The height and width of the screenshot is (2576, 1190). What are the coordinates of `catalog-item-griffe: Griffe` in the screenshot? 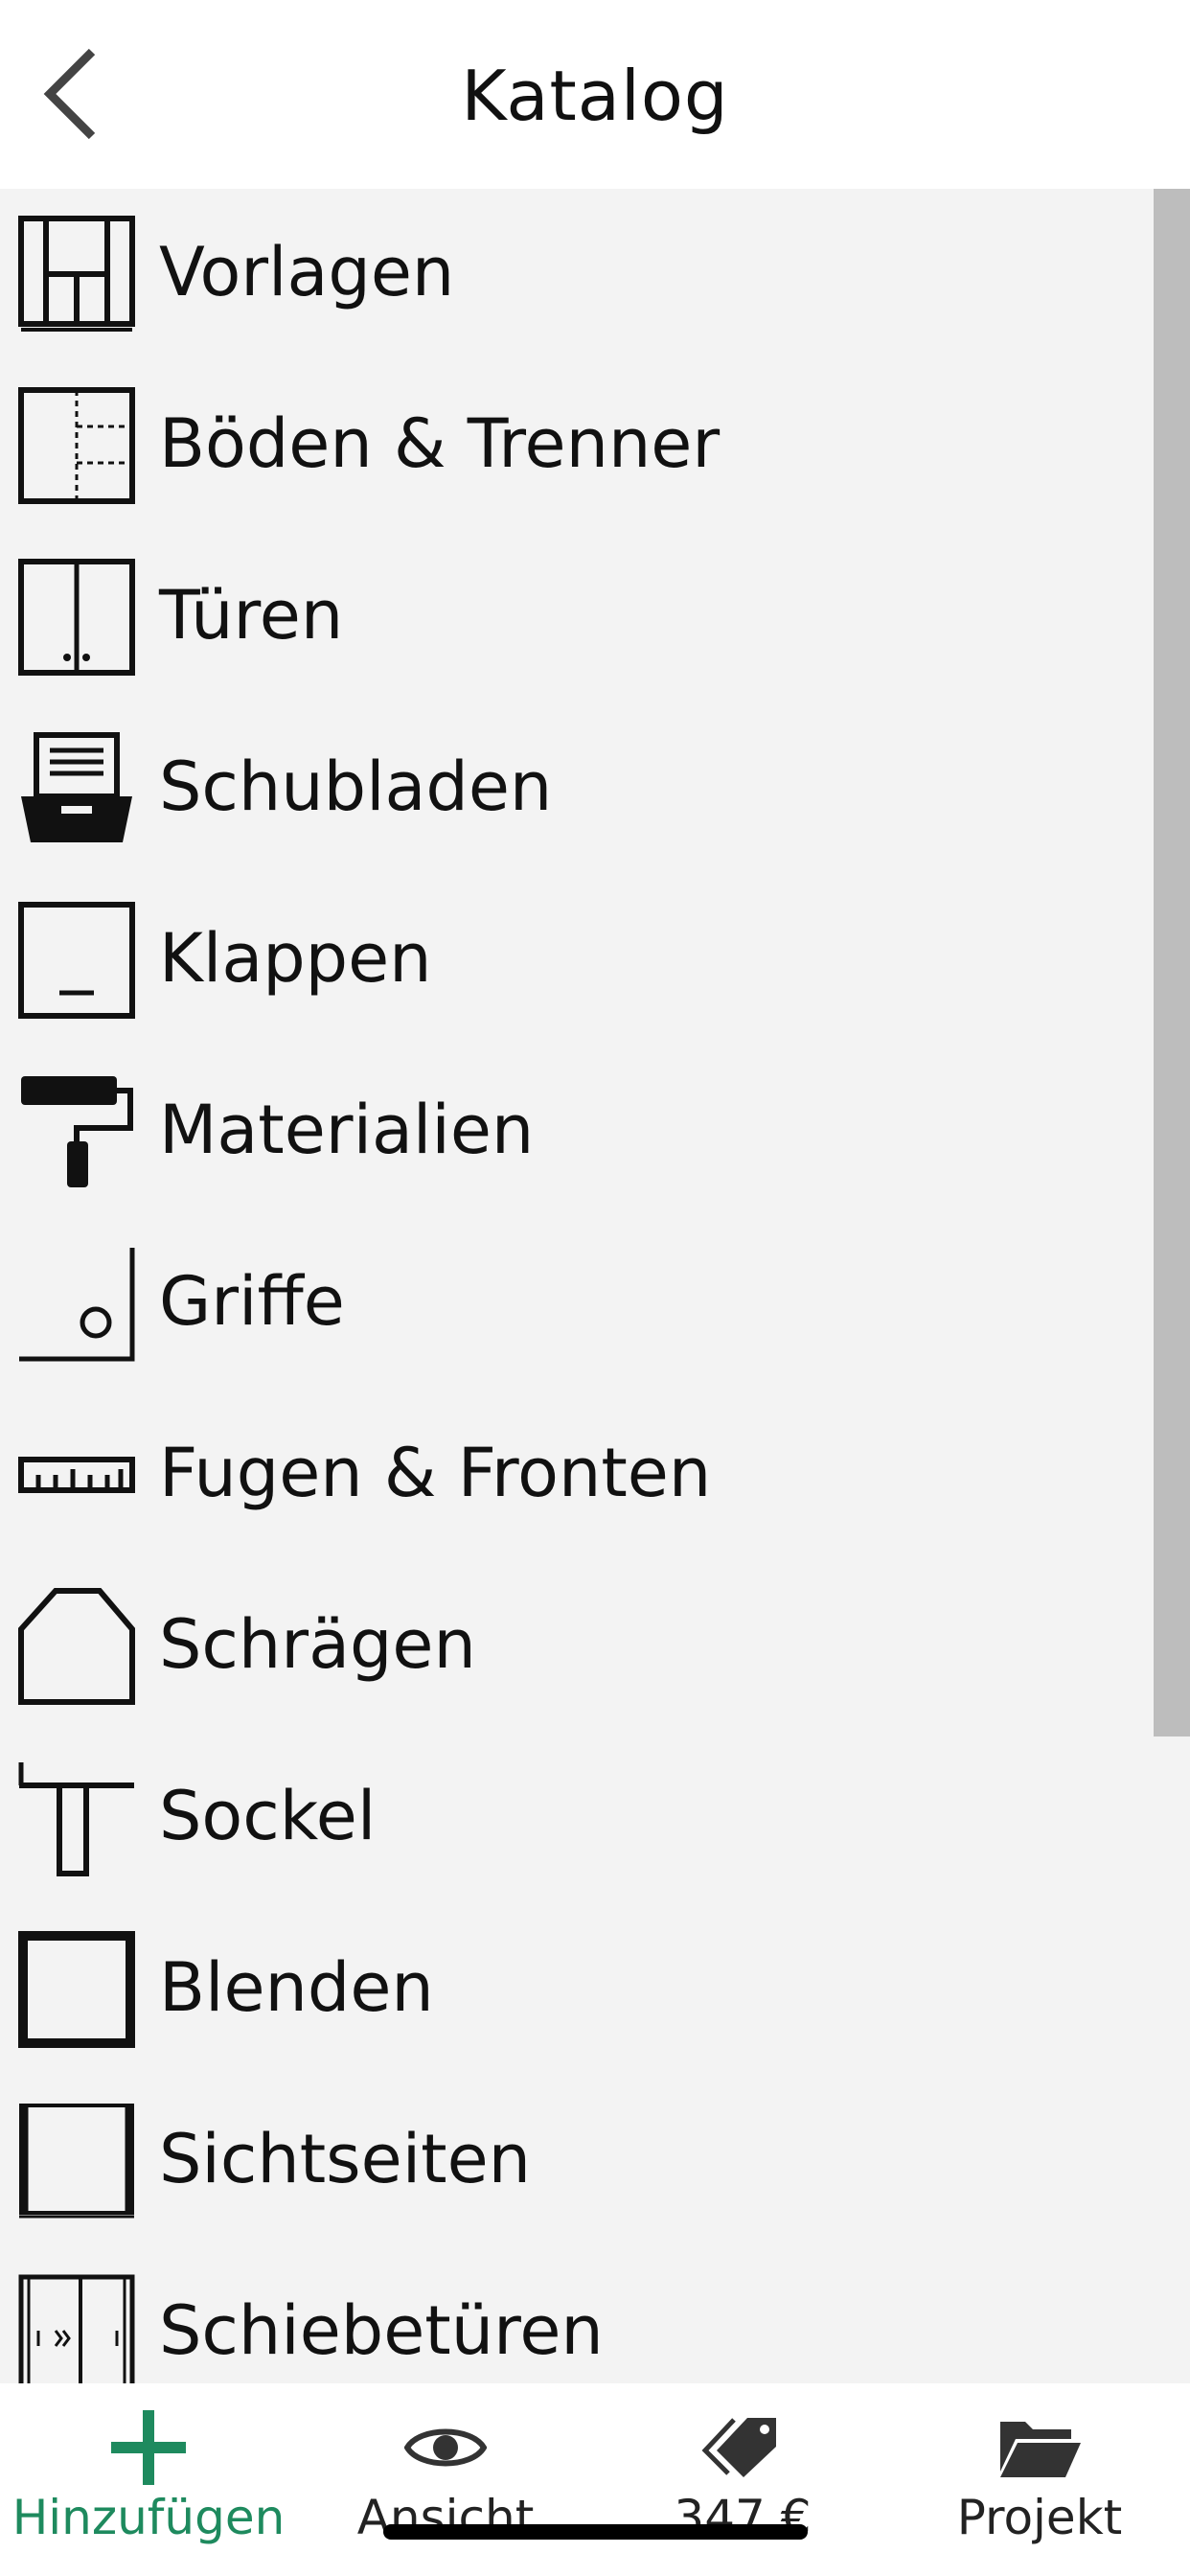 It's located at (575, 1304).